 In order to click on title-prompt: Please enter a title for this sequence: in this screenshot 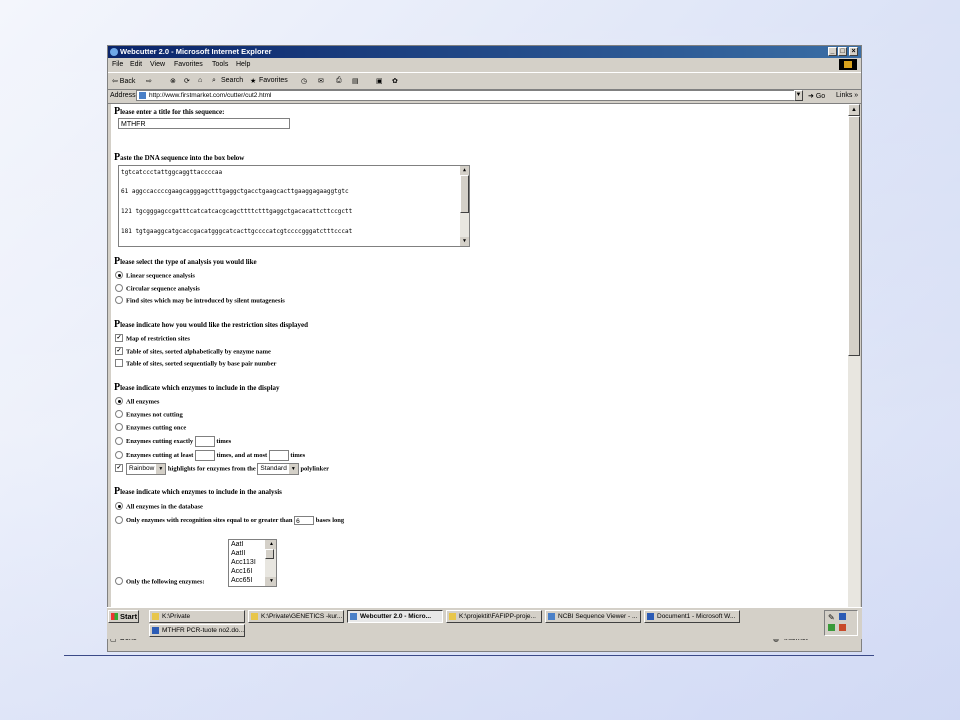, I will do `click(169, 111)`.